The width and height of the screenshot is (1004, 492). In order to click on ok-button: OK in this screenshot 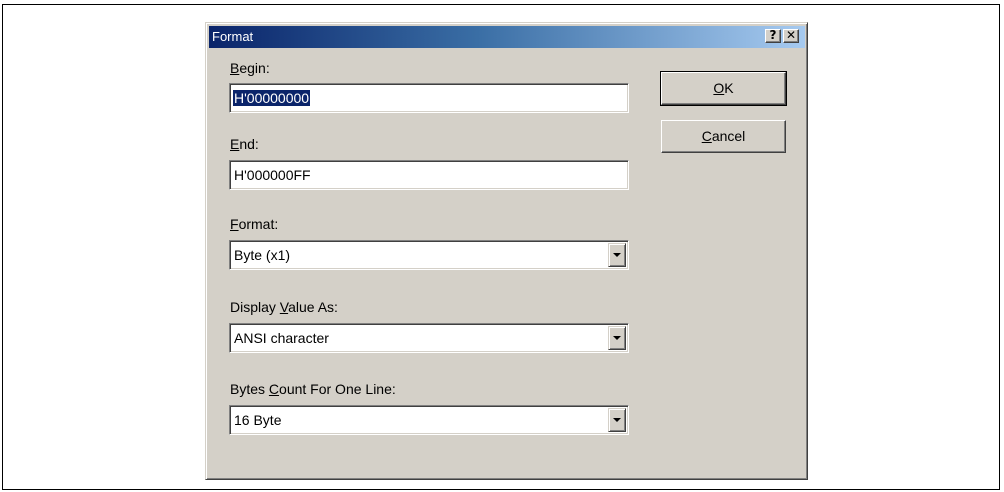, I will do `click(723, 88)`.